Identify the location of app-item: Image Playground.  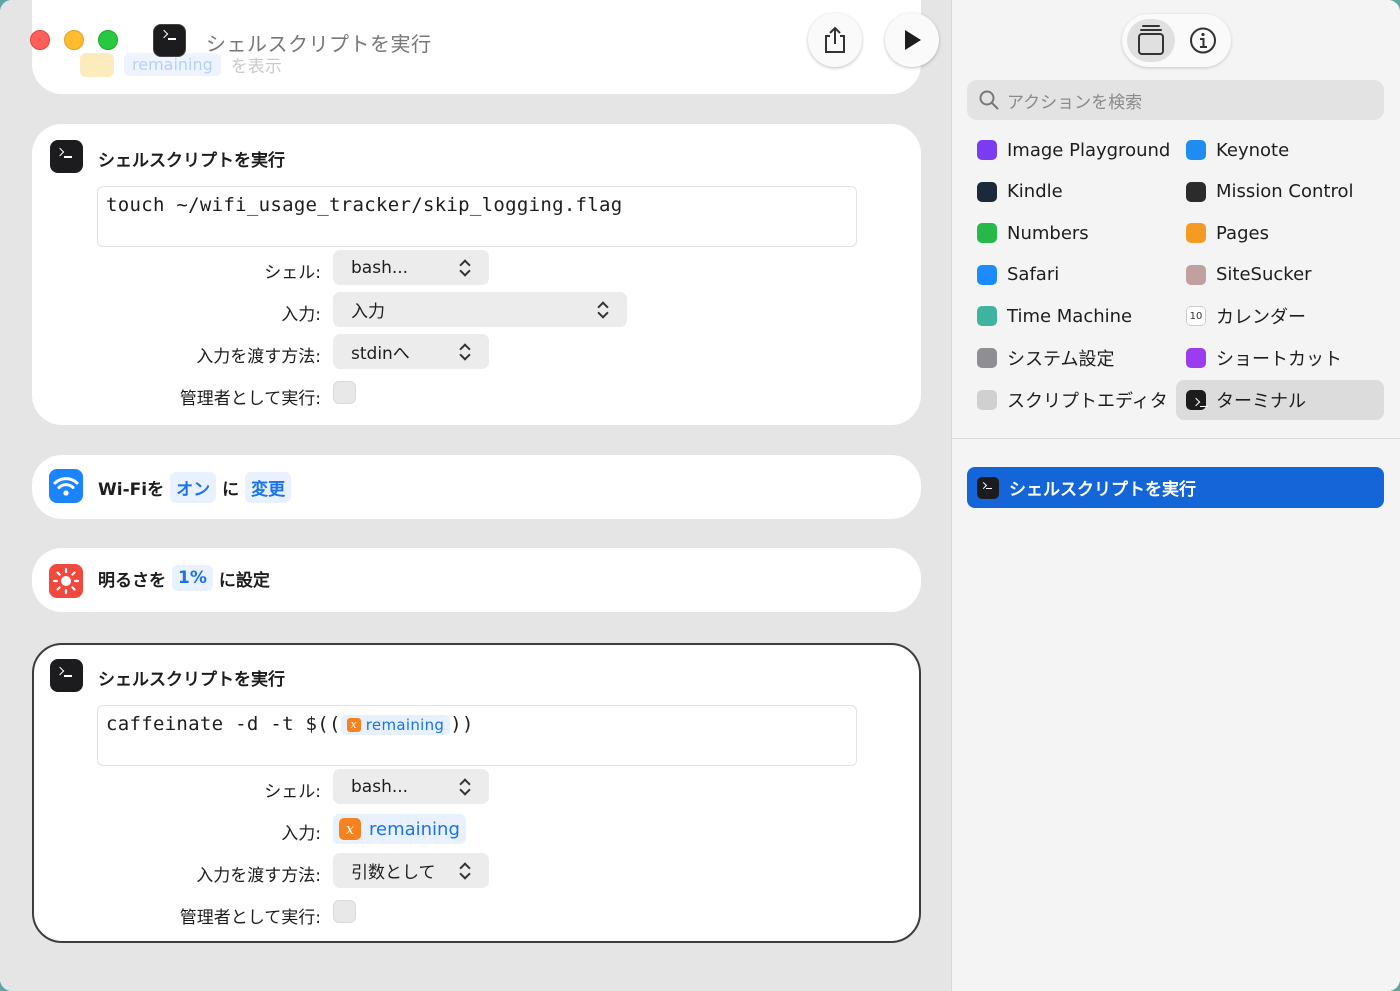
(1071, 150).